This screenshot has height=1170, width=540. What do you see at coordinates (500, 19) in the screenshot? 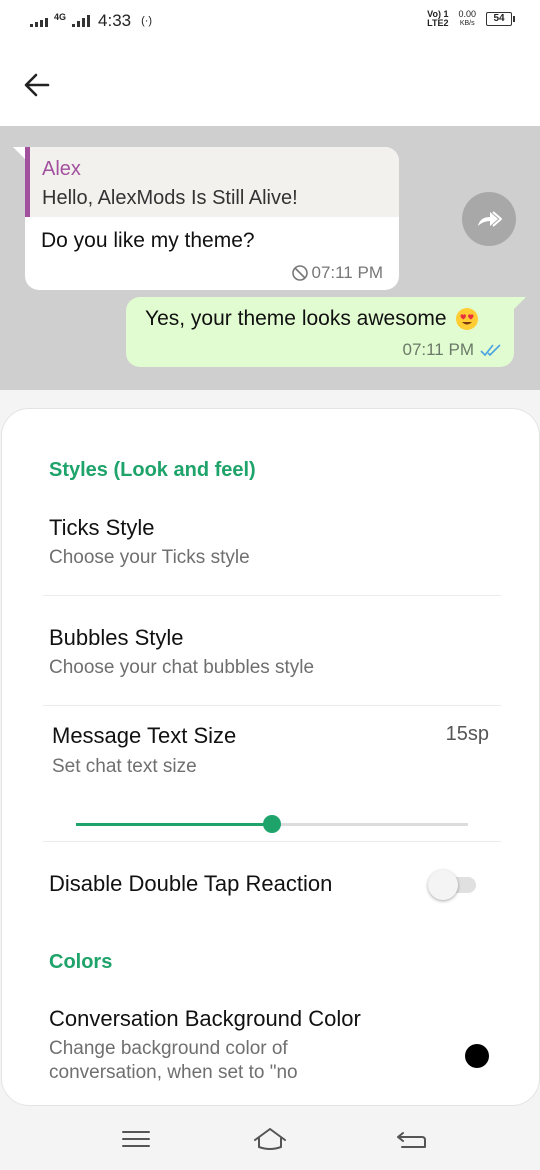
I see `battery-icon: 54` at bounding box center [500, 19].